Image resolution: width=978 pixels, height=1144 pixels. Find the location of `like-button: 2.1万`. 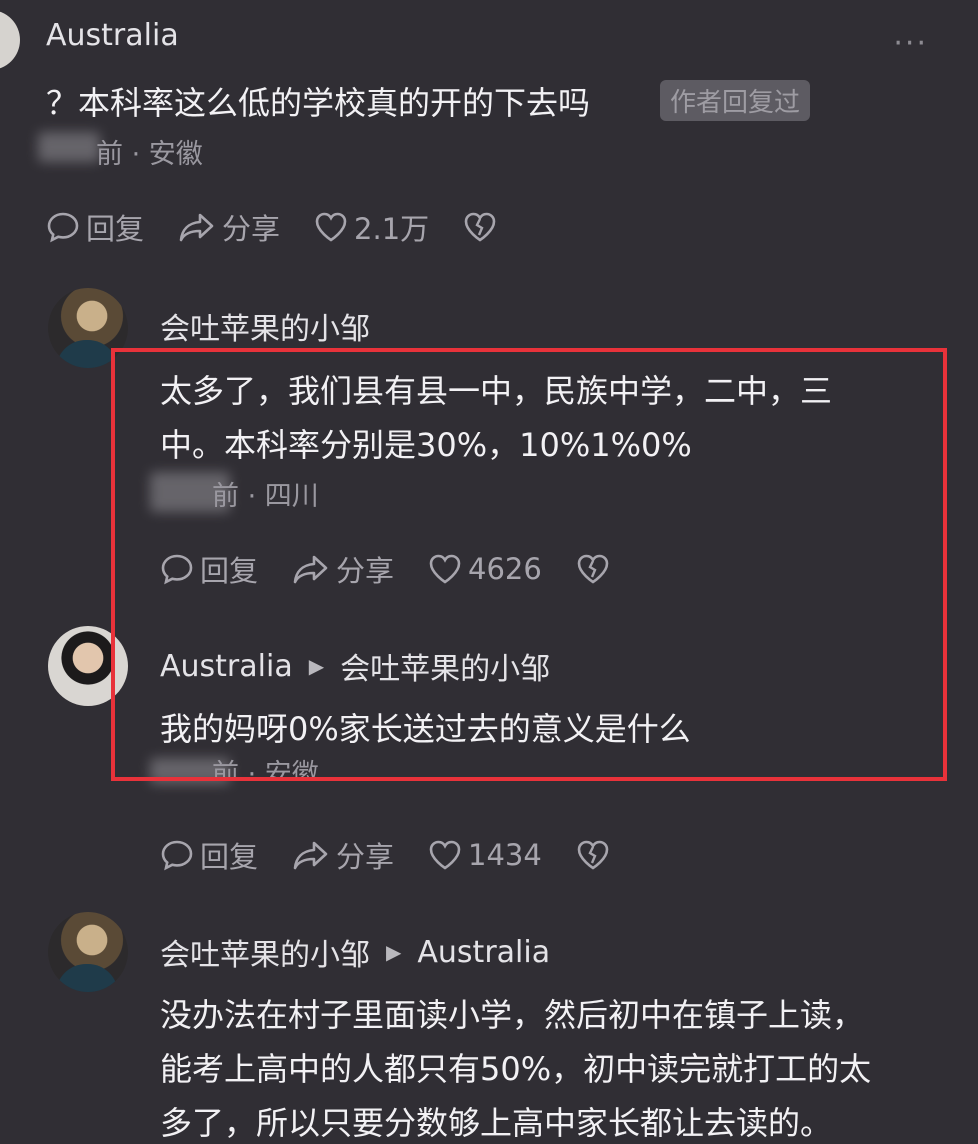

like-button: 2.1万 is located at coordinates (371, 227).